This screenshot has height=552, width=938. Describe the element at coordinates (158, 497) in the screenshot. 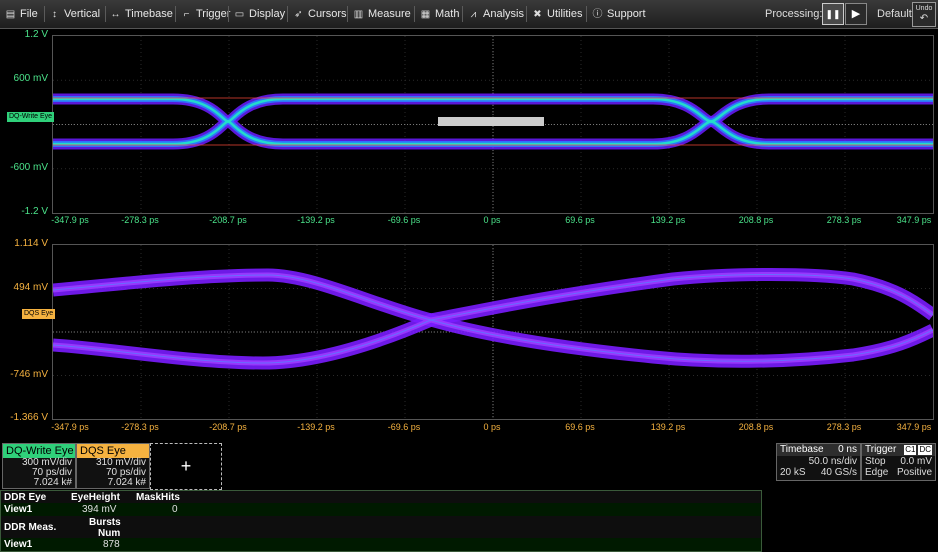

I see `mask-hits-header: MaskHits` at that location.